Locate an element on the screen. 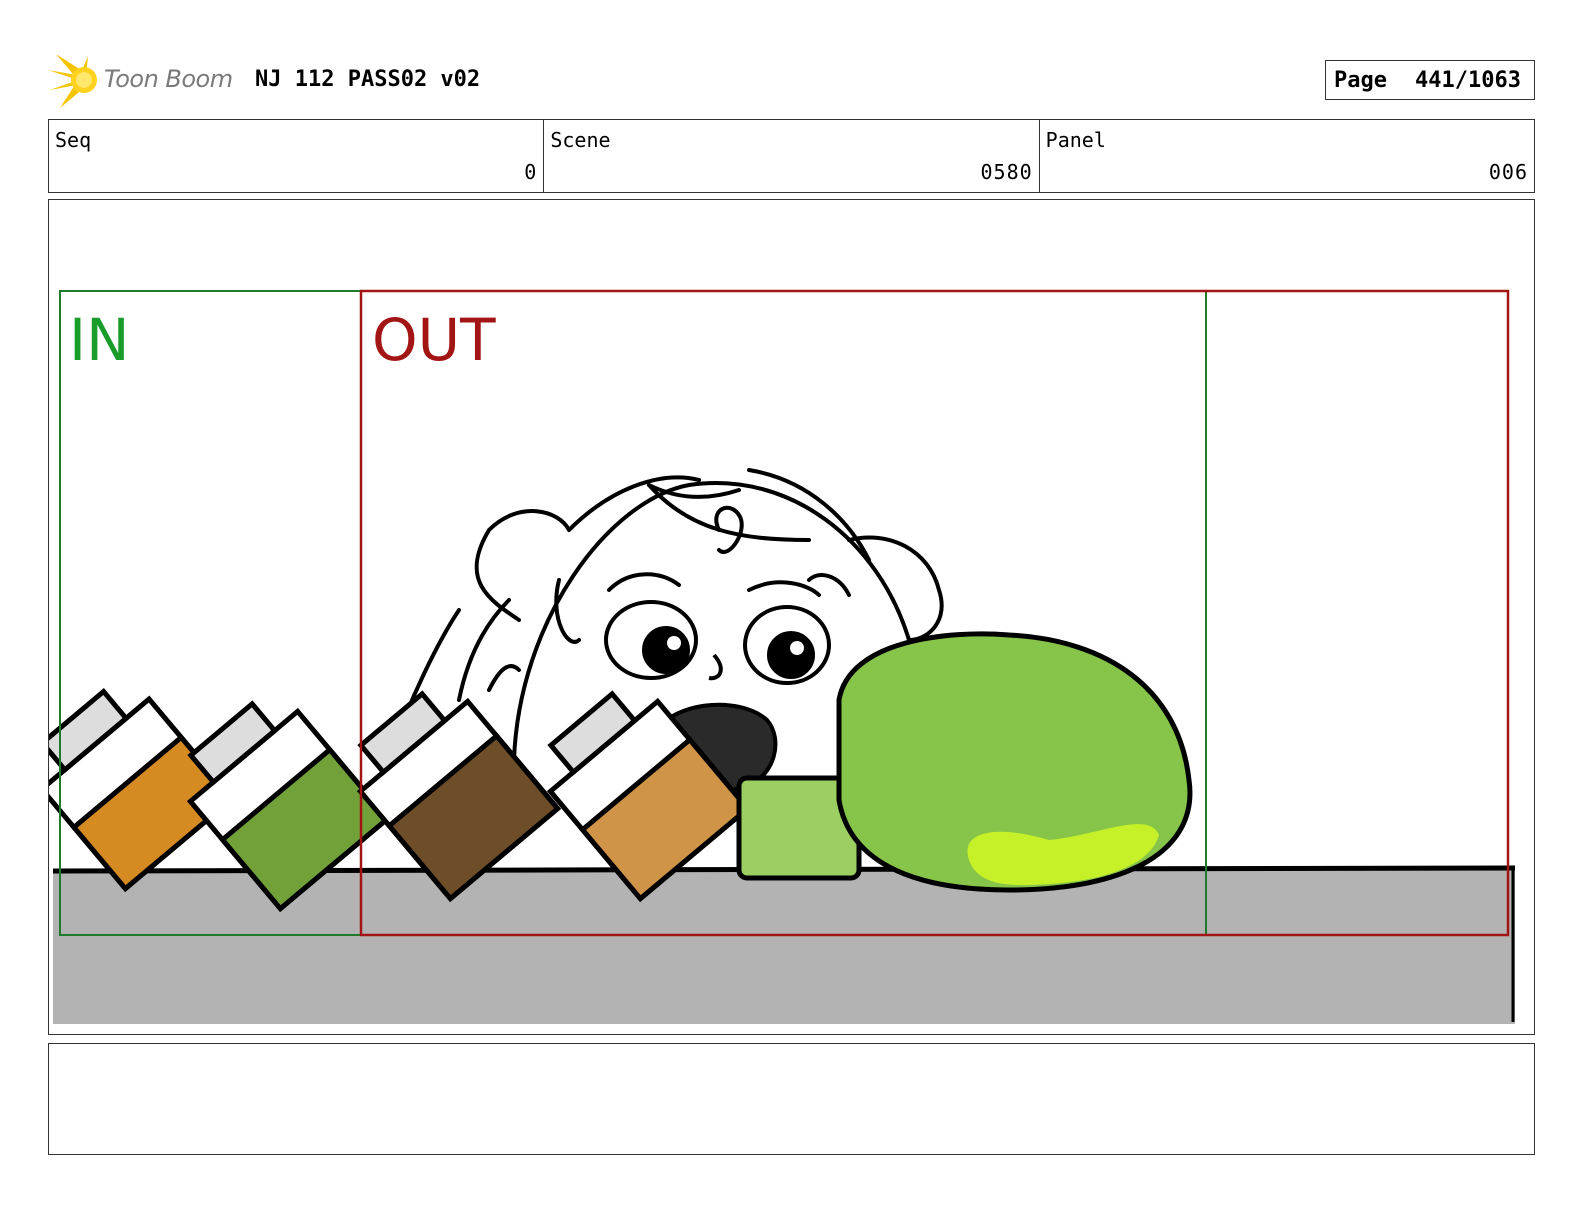 The image size is (1584, 1224). logo-text: Toon Boom is located at coordinates (168, 79).